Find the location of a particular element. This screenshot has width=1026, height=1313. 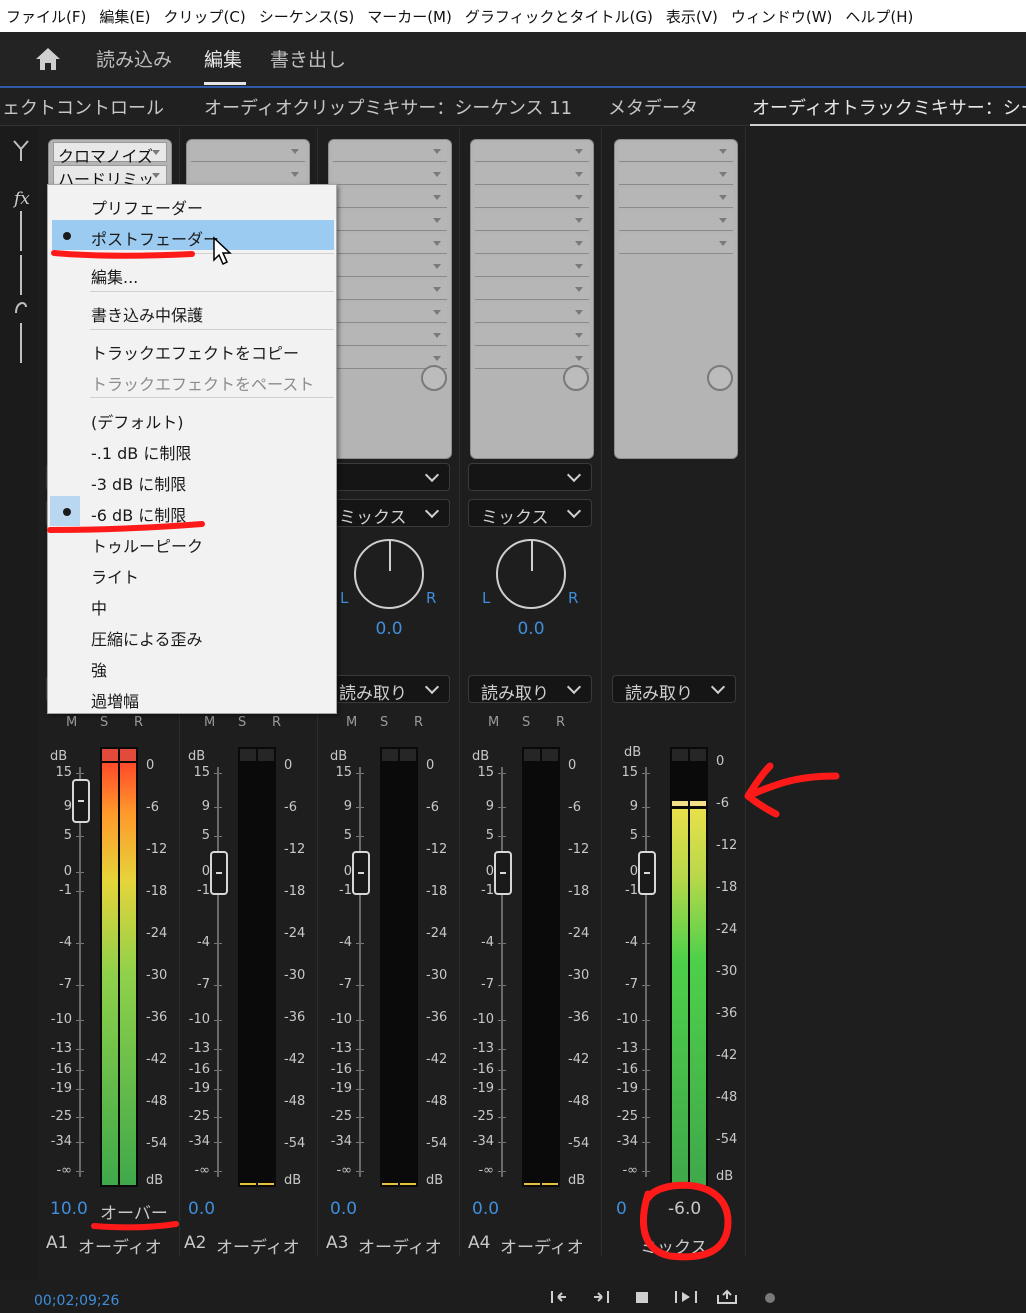

underline-limit-6db is located at coordinates (126, 527).